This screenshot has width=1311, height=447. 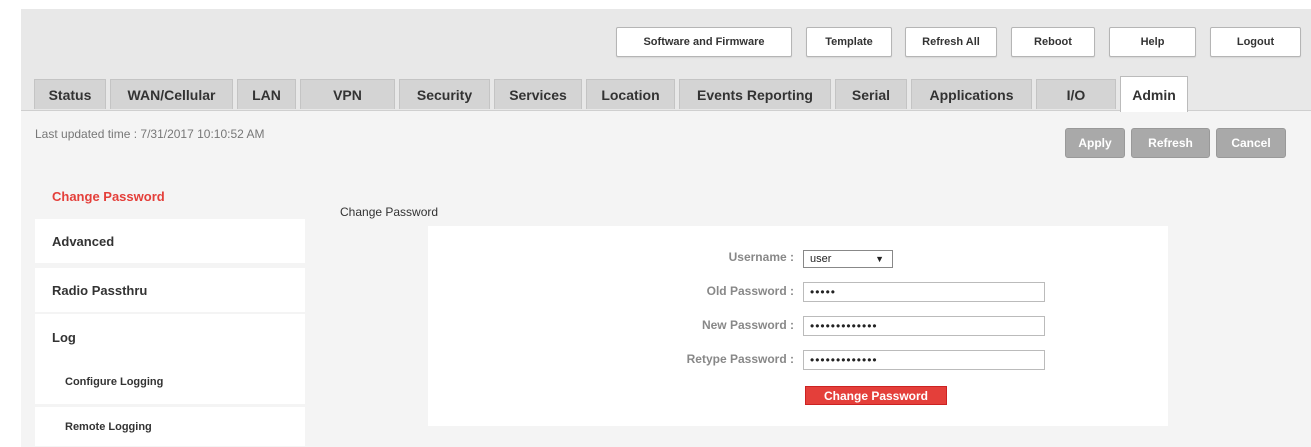 What do you see at coordinates (1053, 42) in the screenshot?
I see `reboot-button: Reboot` at bounding box center [1053, 42].